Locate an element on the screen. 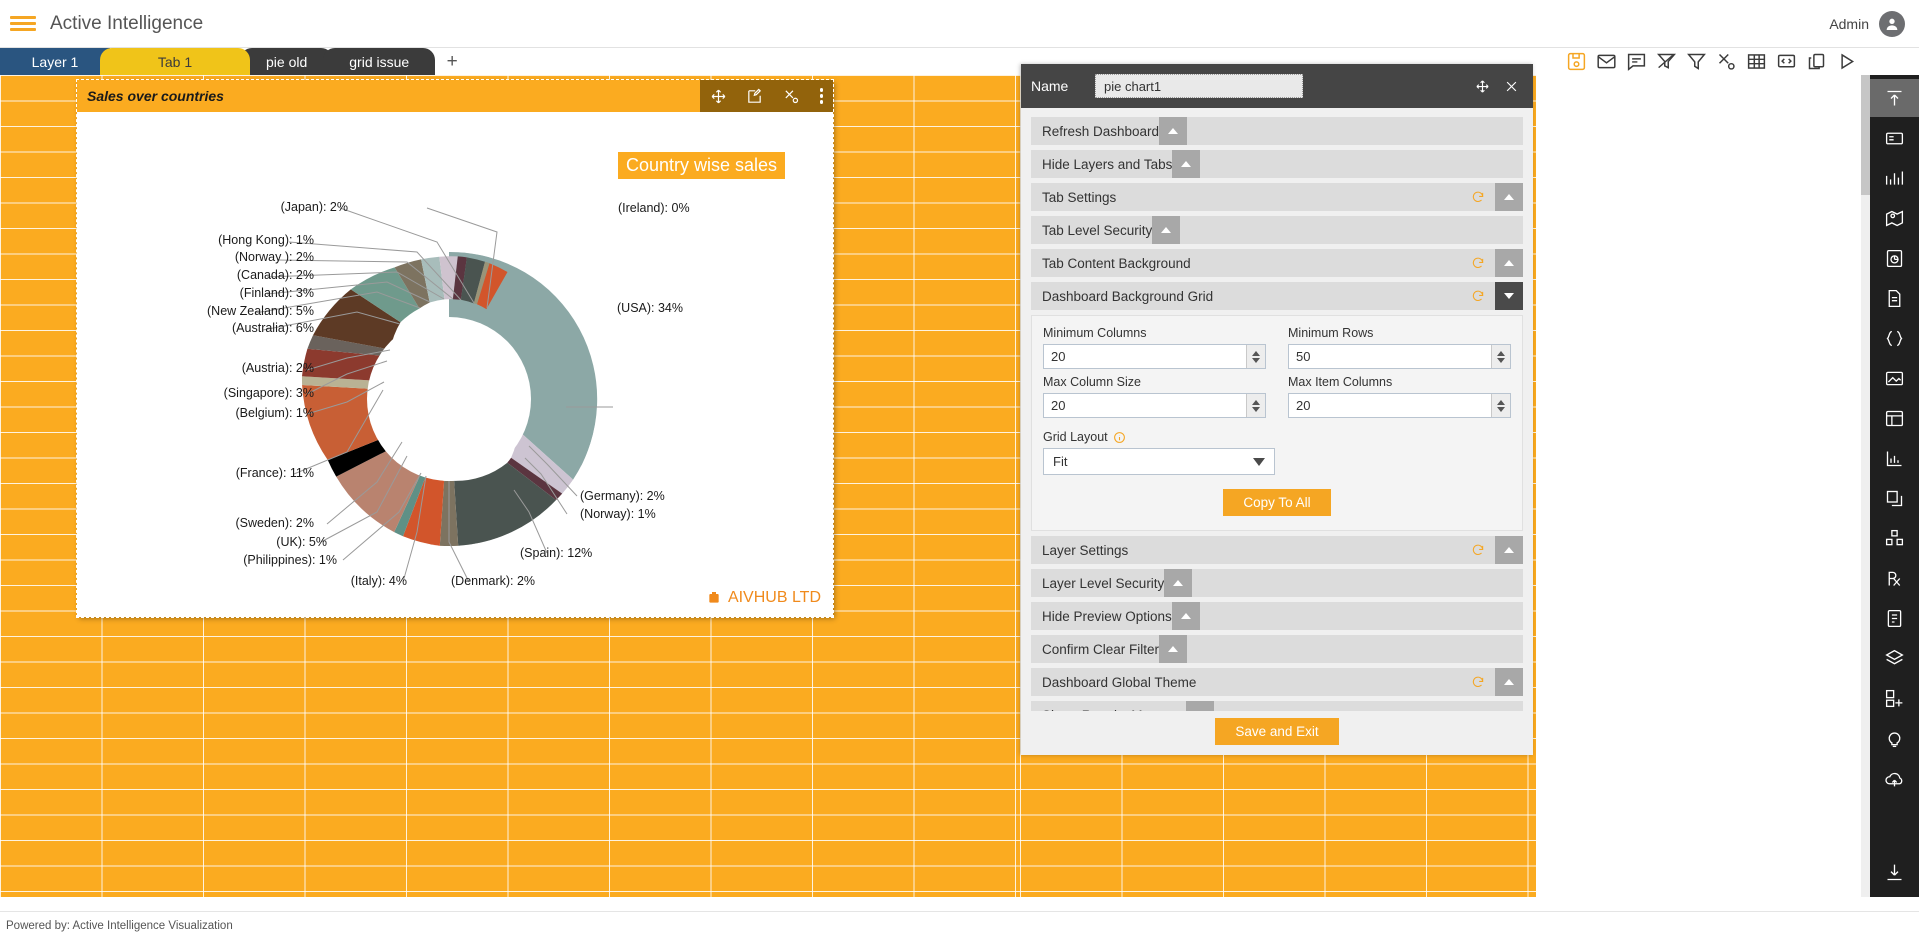 Image resolution: width=1919 pixels, height=939 pixels. section-dashboard-global-theme: Dashboard Global Theme is located at coordinates (1277, 682).